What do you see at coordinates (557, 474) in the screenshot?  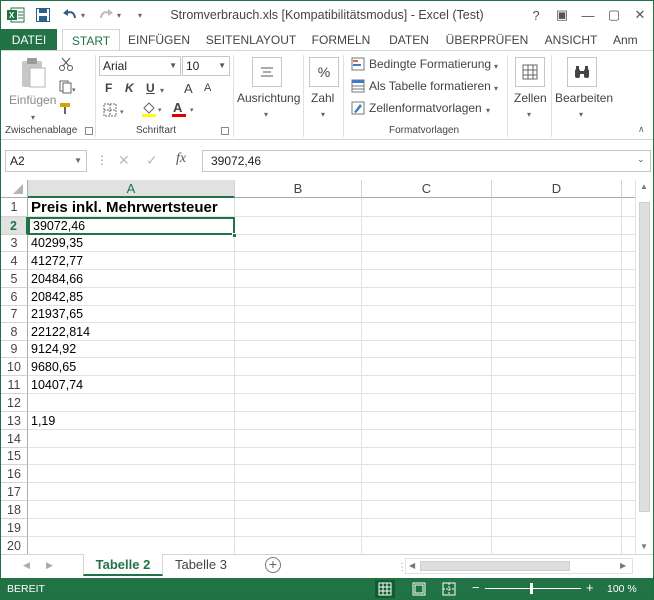 I see `cell-d16` at bounding box center [557, 474].